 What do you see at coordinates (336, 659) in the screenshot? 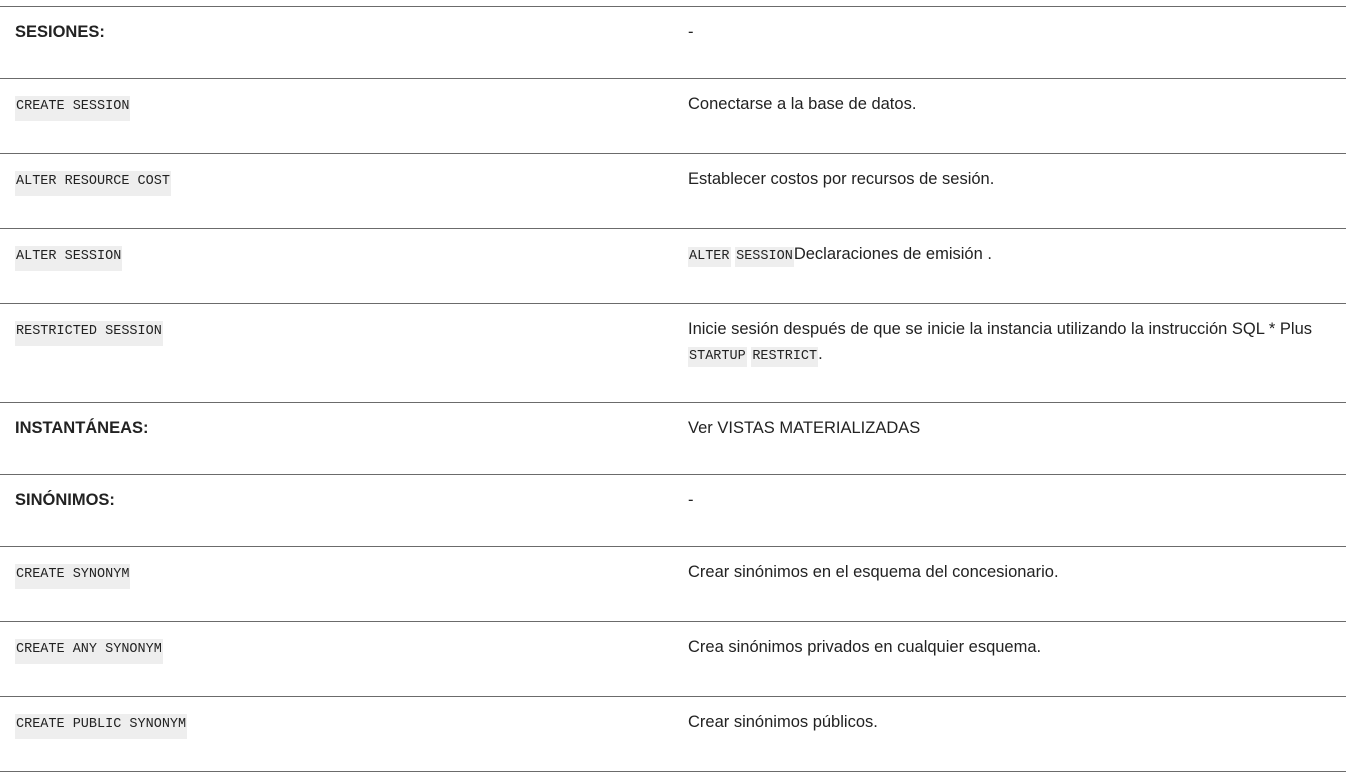
I see `privilege-cell: CREATE ANY SYNONYM` at bounding box center [336, 659].